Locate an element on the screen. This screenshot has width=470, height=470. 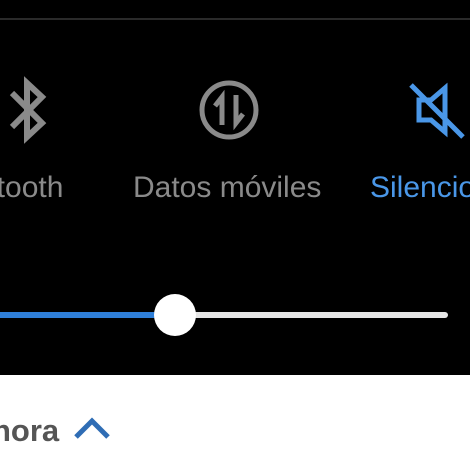
bluetooth-icon is located at coordinates (29, 112).